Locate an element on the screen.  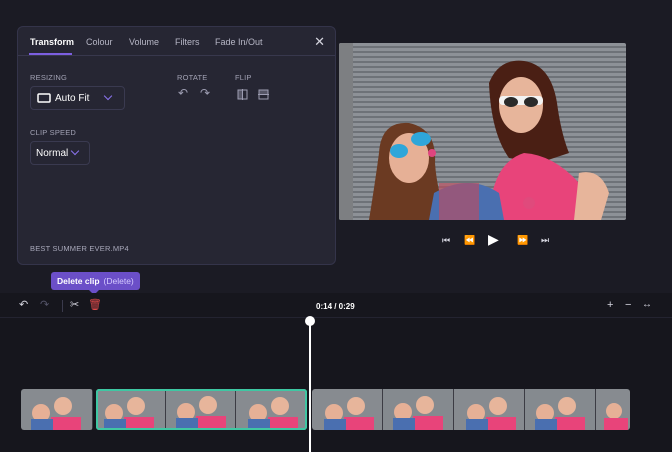
rotate-right-icon: ↷ is located at coordinates (205, 93).